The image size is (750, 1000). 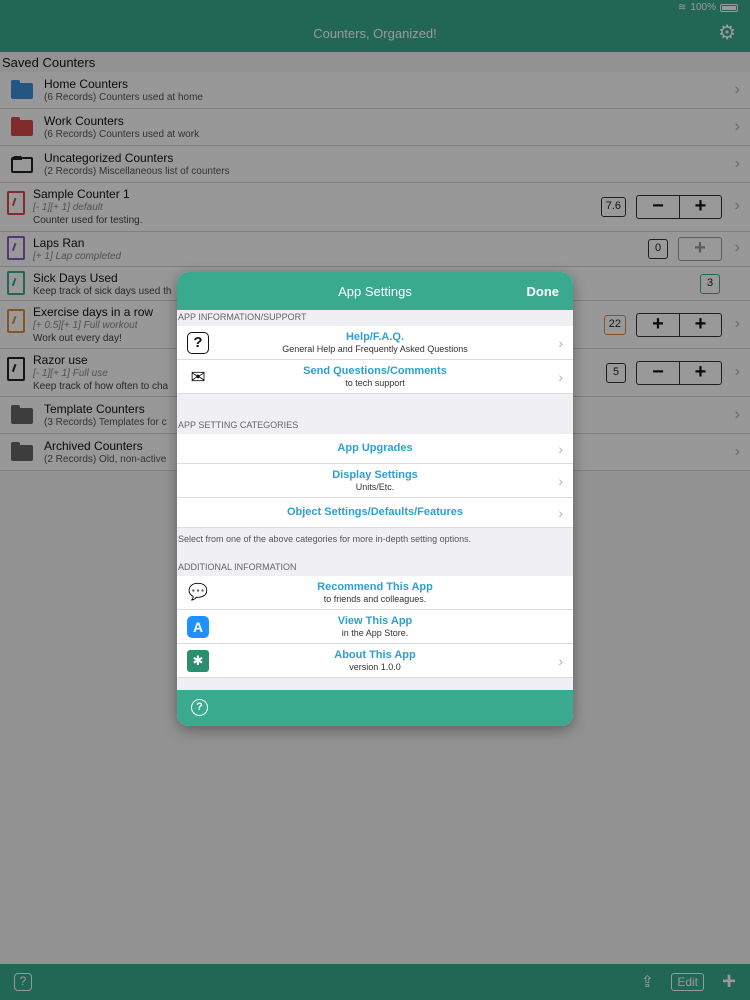 I want to click on row-label: App Upgrades, so click(x=375, y=448).